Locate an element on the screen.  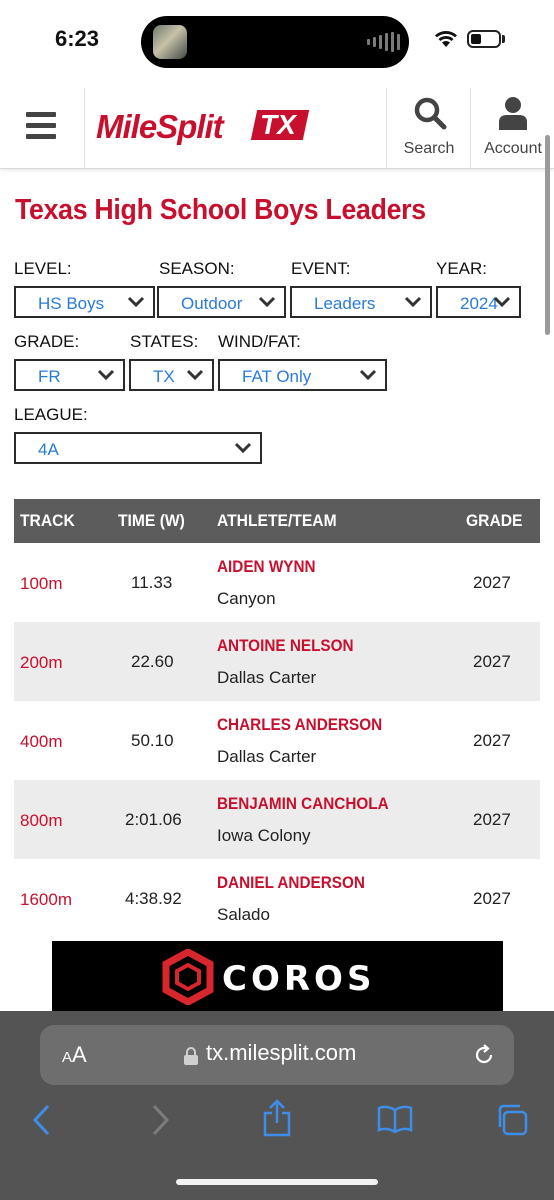
event-select: Leaders is located at coordinates (361, 302).